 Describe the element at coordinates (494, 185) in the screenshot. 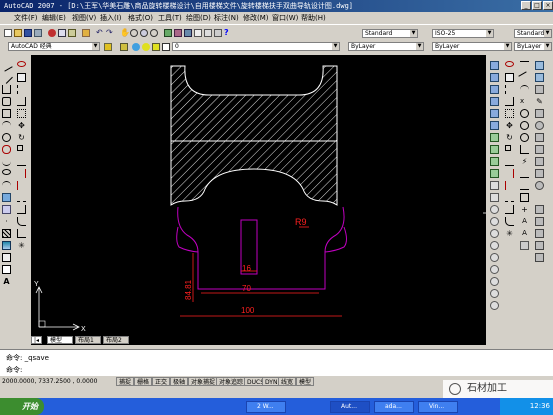

I see `camera-icon` at that location.